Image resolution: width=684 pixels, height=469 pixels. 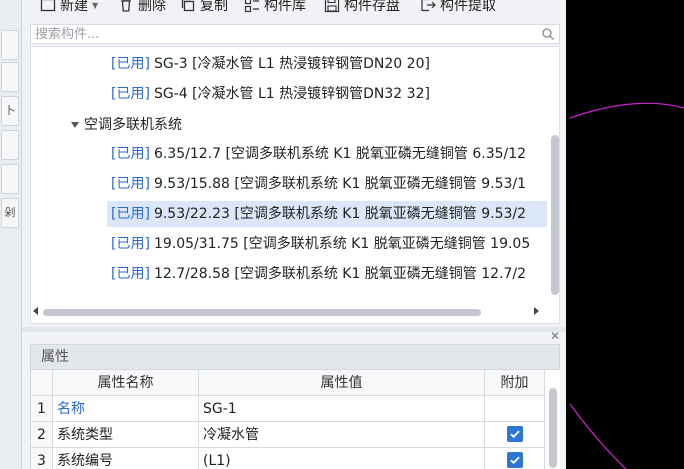 What do you see at coordinates (126, 409) in the screenshot?
I see `property-name: 名称` at bounding box center [126, 409].